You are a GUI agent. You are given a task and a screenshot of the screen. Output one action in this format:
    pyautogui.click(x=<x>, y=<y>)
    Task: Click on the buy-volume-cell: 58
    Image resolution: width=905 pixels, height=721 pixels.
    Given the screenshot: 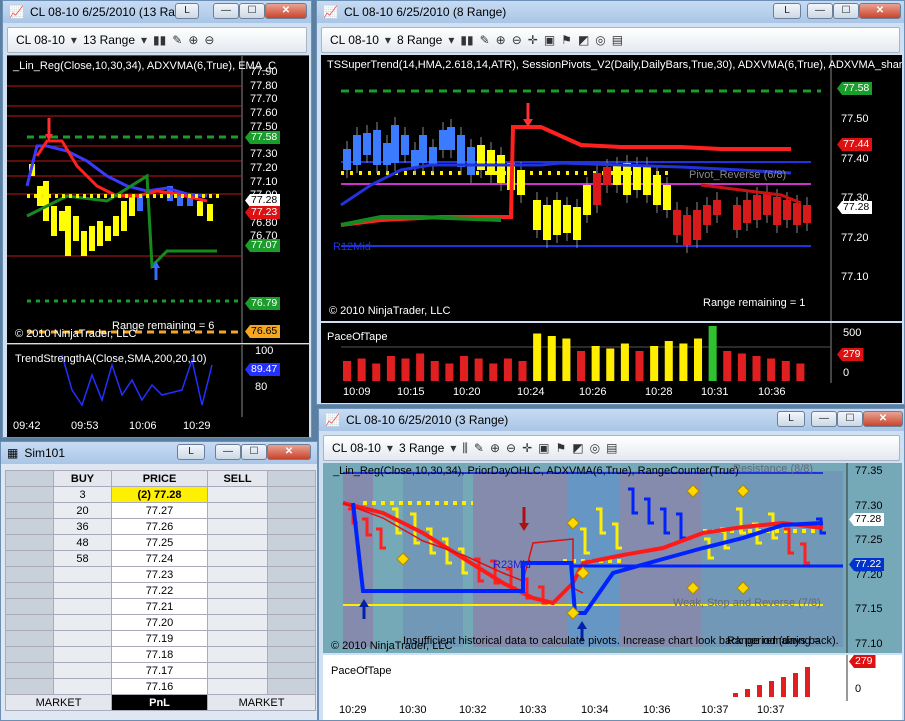 What is the action you would take?
    pyautogui.click(x=82, y=558)
    